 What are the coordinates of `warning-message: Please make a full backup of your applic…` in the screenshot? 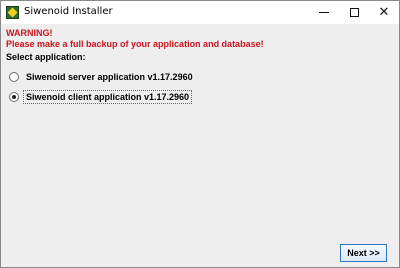 It's located at (135, 44).